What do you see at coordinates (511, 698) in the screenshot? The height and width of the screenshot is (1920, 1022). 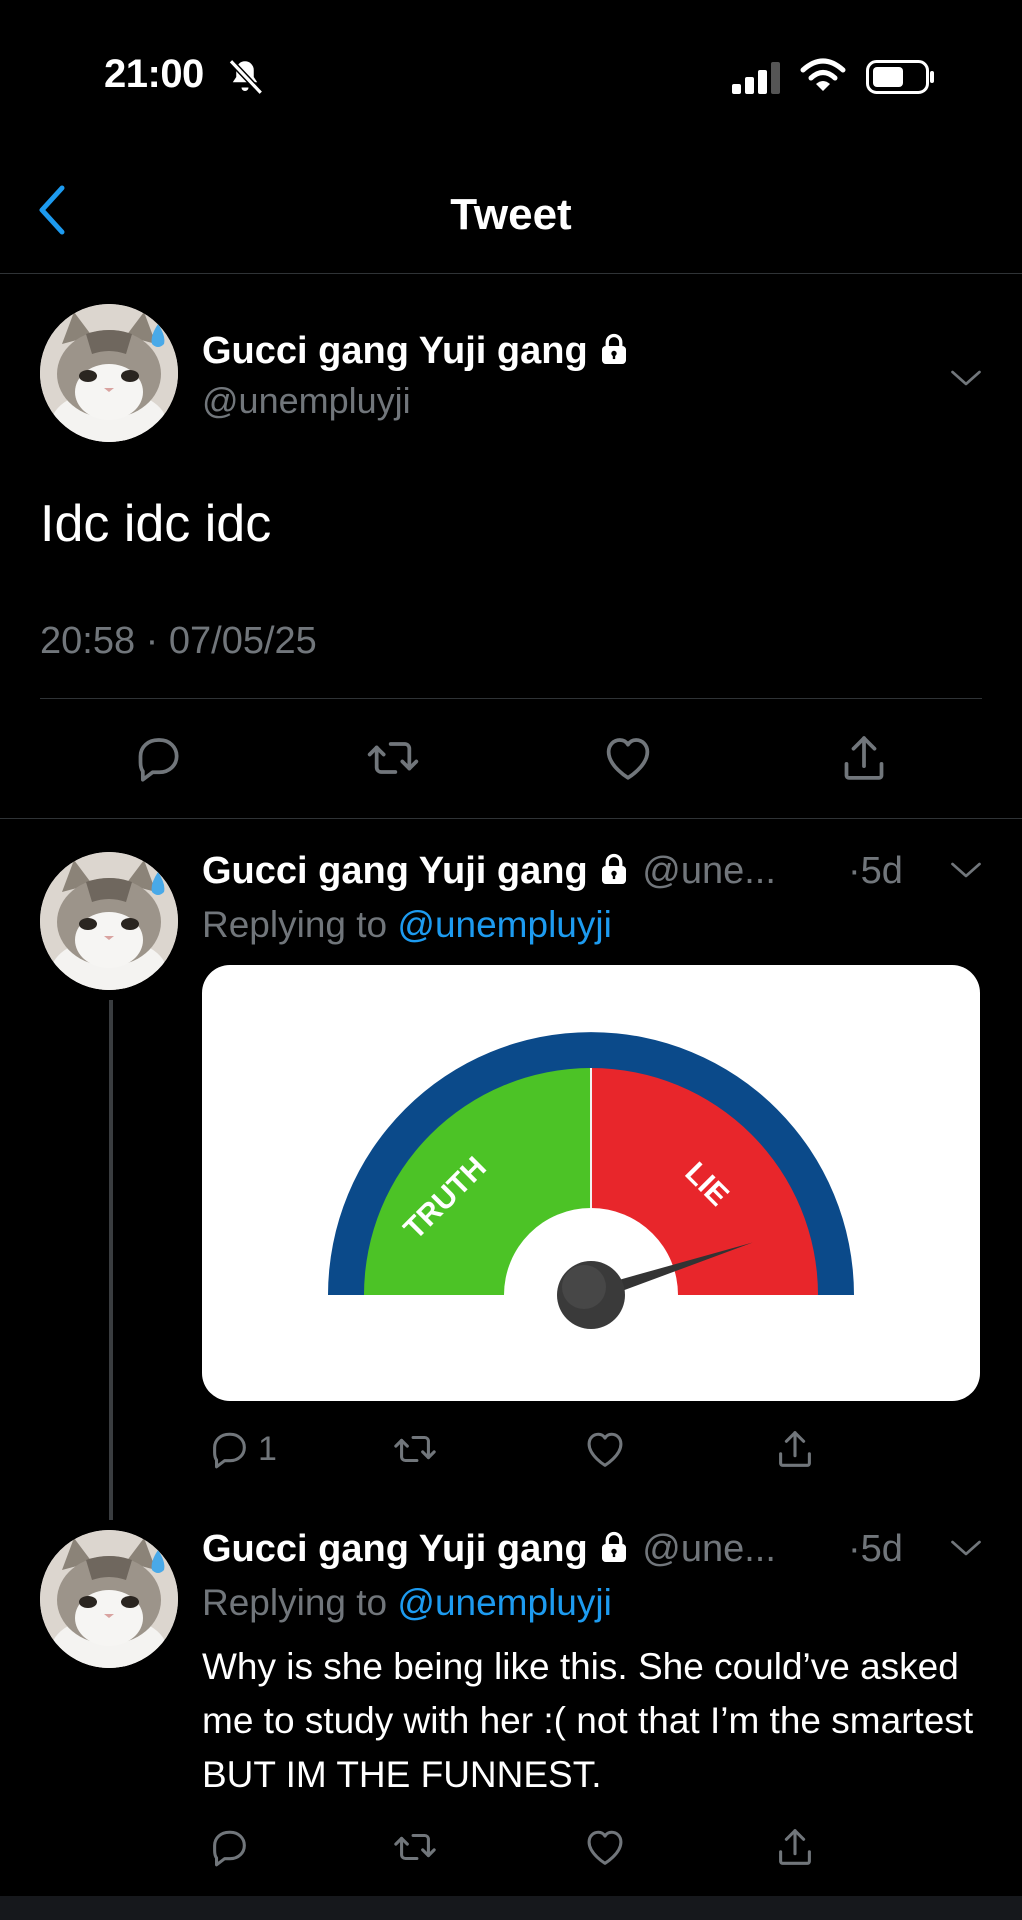 I see `divider` at bounding box center [511, 698].